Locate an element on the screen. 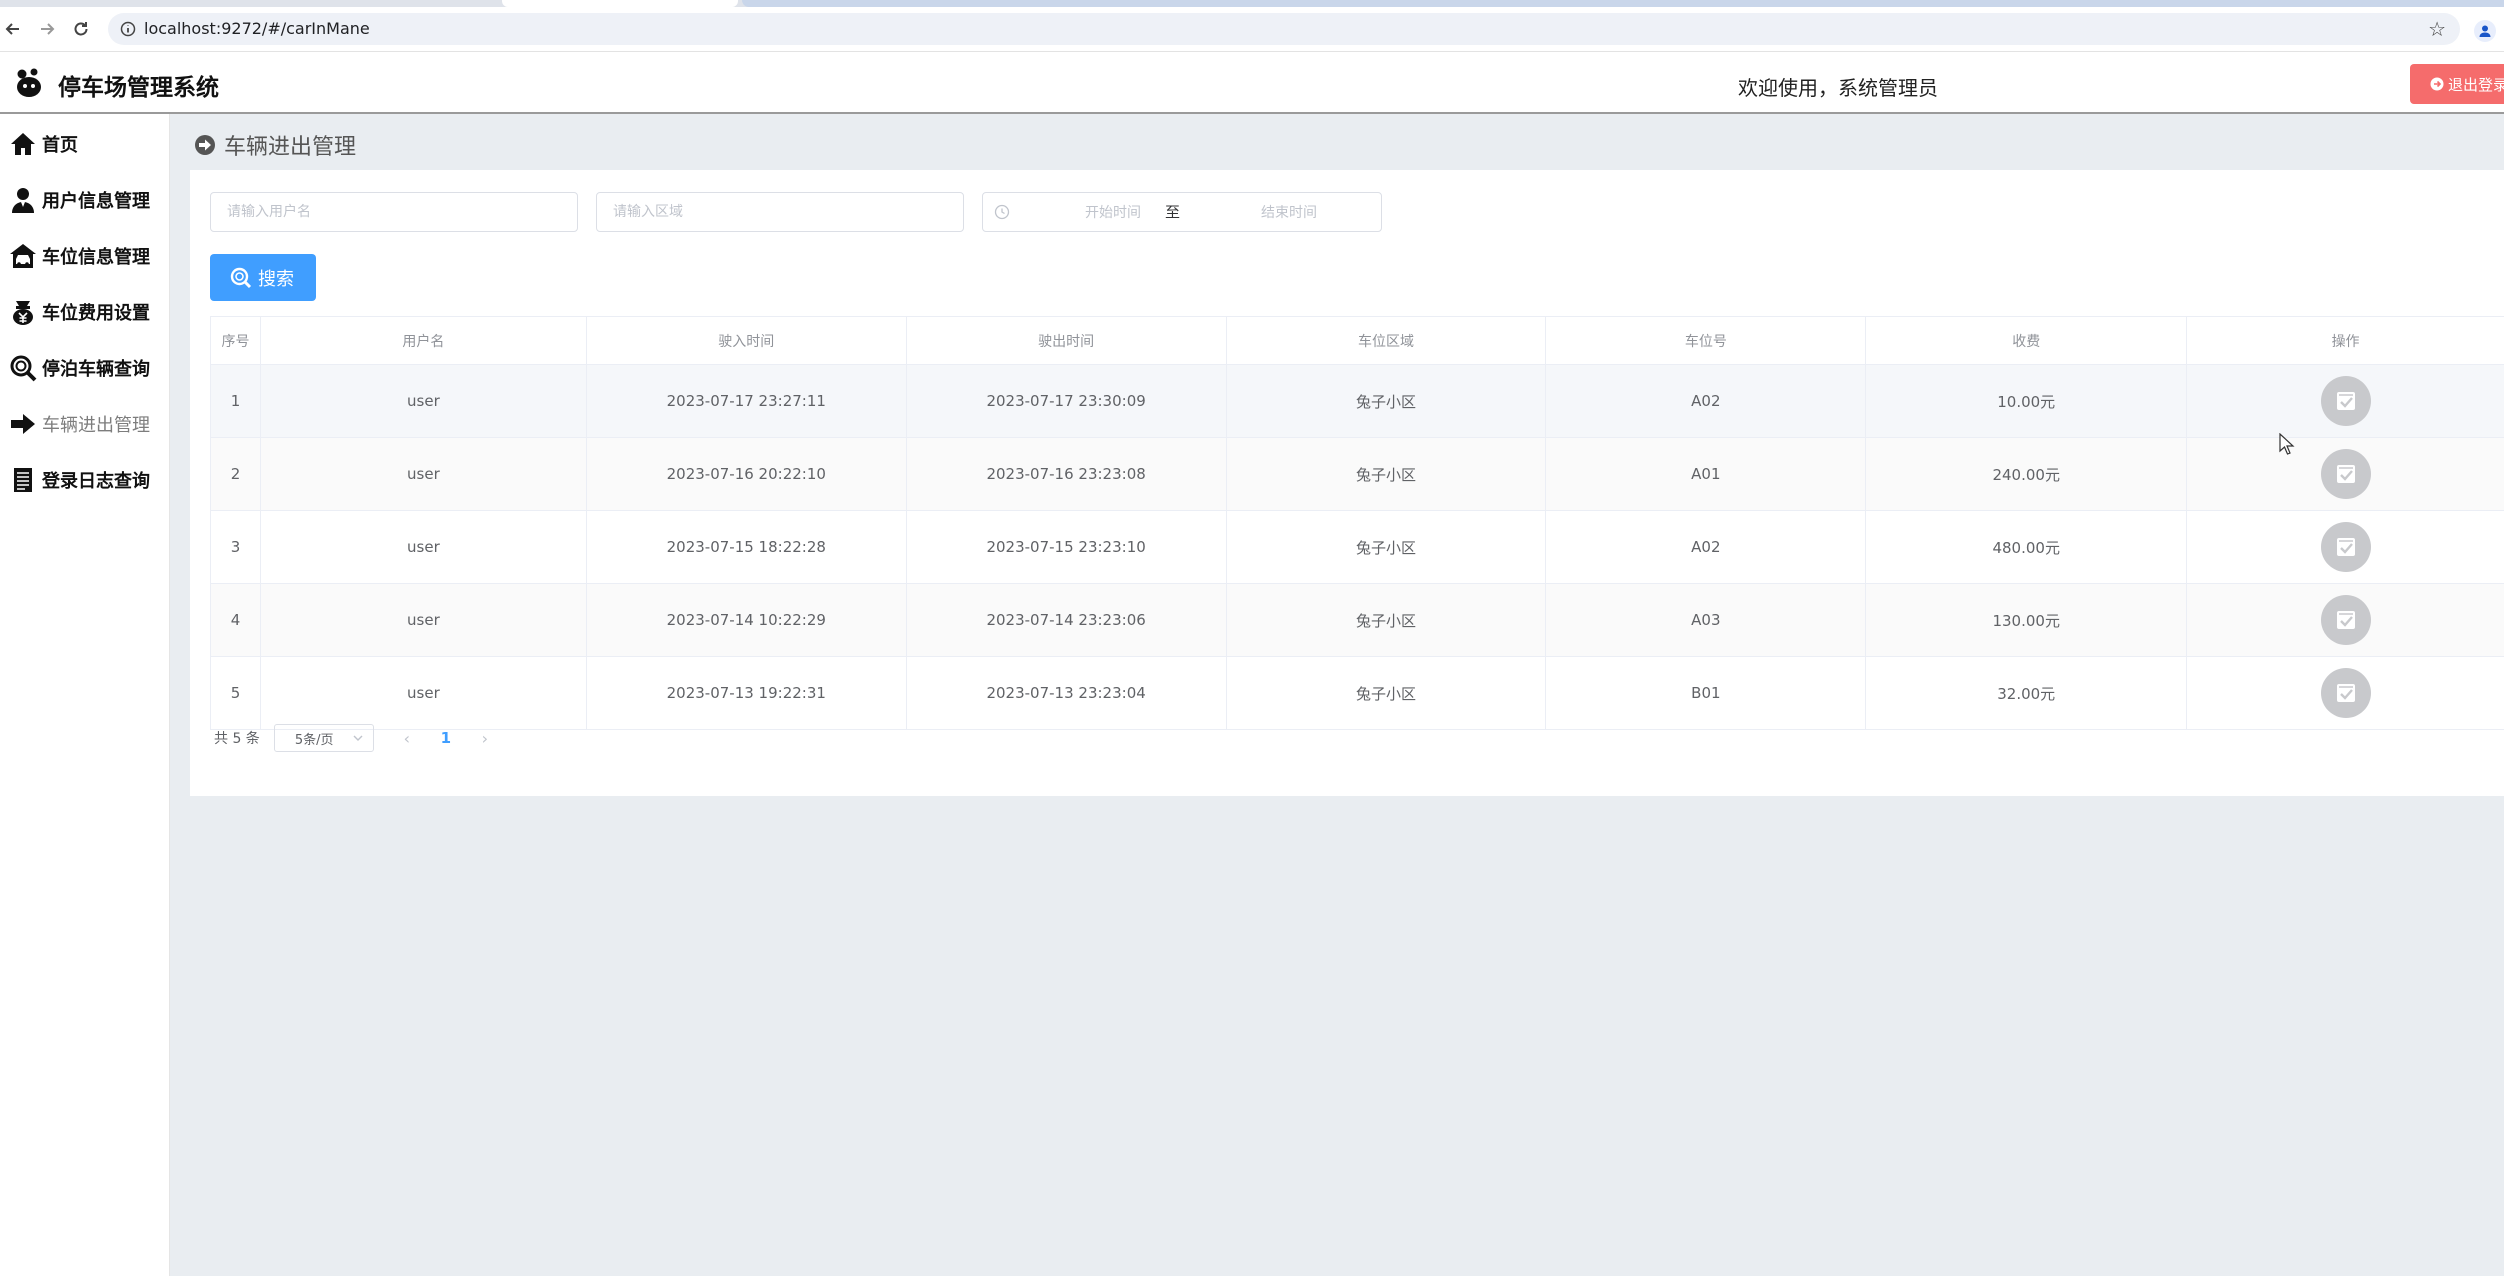 The image size is (2504, 1276). column-header-fee: 收费 is located at coordinates (2027, 340).